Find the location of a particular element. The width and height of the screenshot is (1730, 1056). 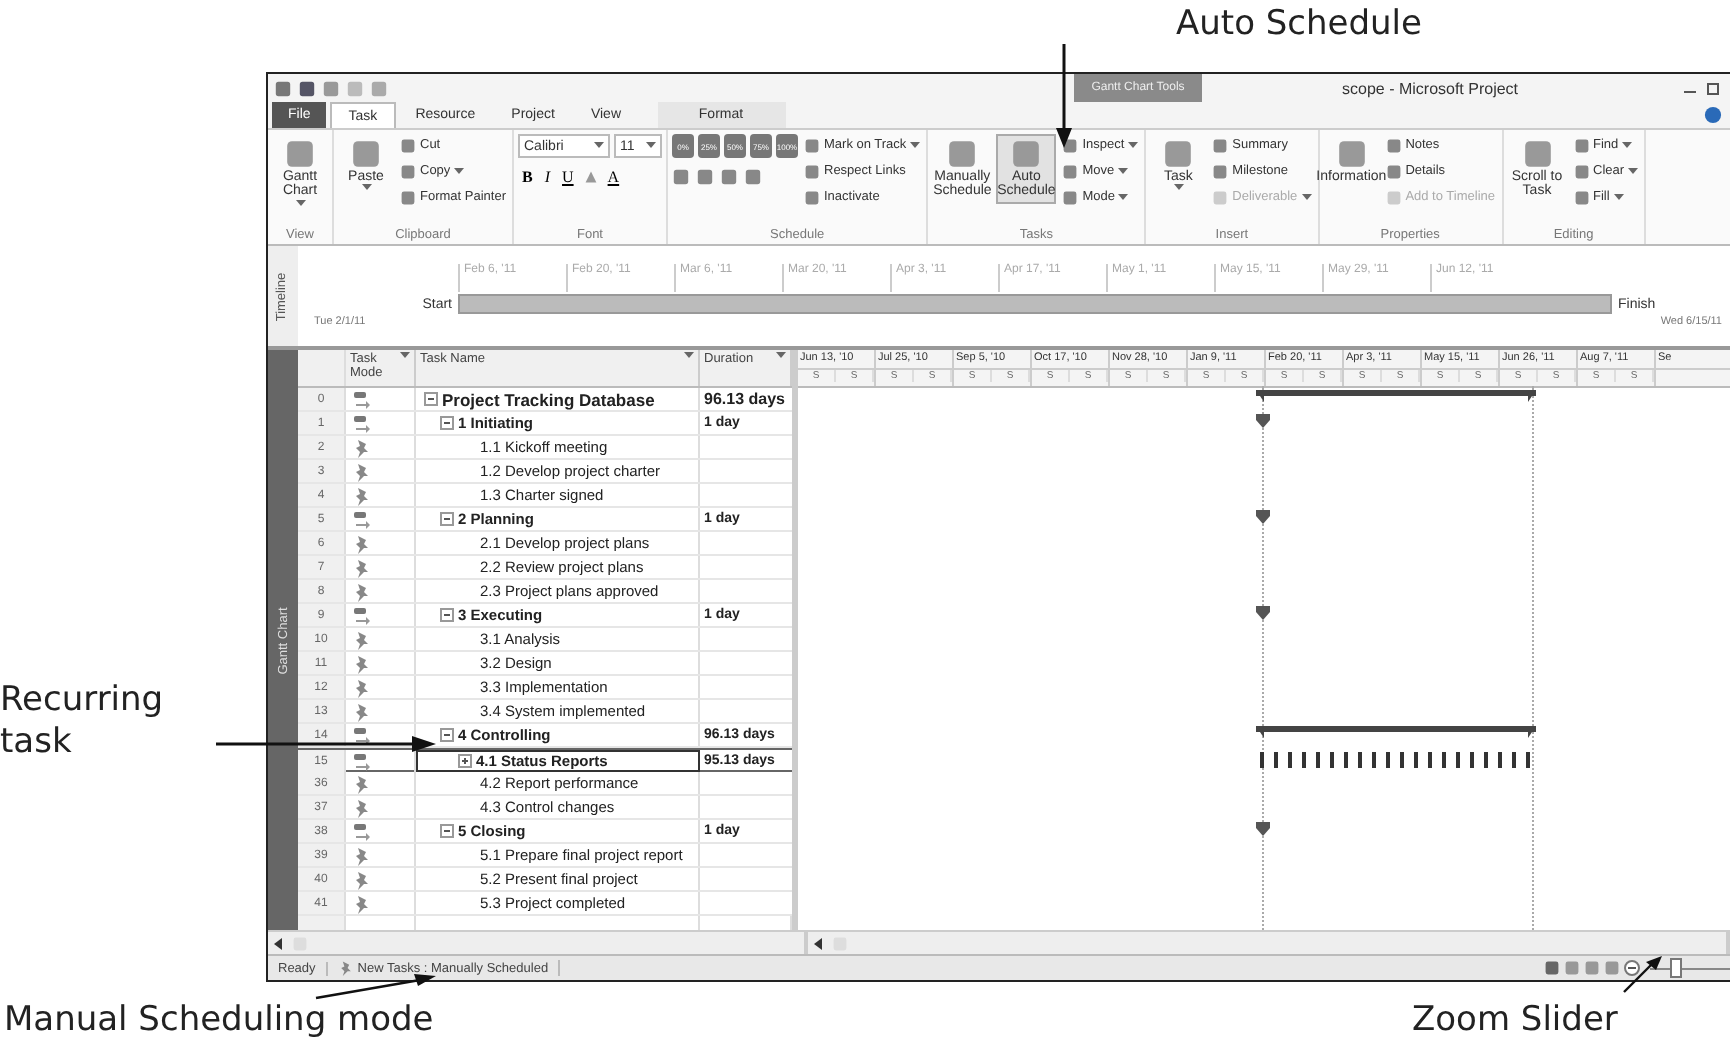

font-color-button: A is located at coordinates (613, 177).